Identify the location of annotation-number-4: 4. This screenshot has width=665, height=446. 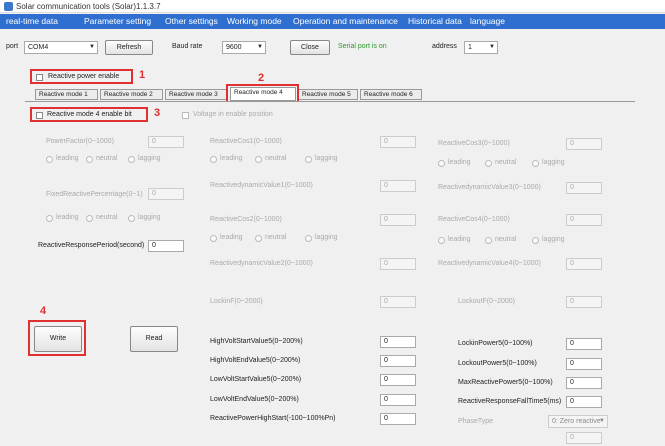
(43, 311).